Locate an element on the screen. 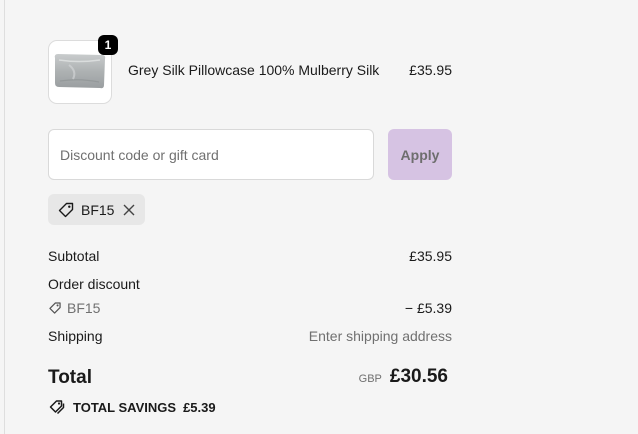 The image size is (638, 434). discount-amount: − £5.39 is located at coordinates (428, 308).